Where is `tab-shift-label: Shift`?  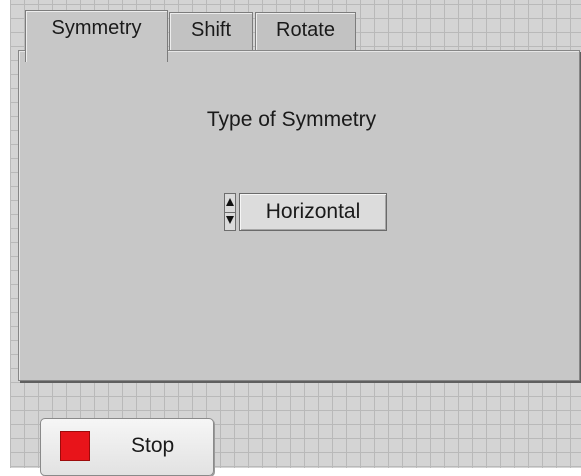 tab-shift-label: Shift is located at coordinates (211, 30).